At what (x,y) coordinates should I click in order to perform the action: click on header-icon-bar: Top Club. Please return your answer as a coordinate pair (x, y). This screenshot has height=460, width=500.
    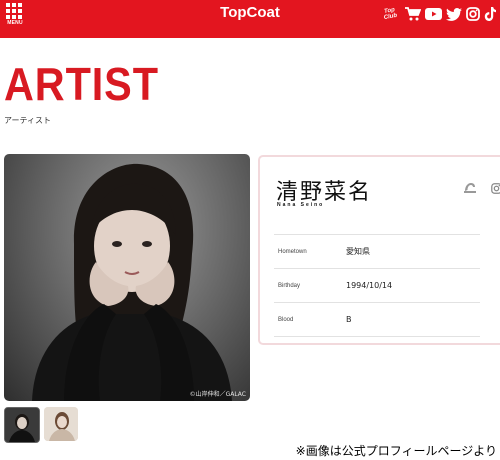
    Looking at the image, I should click on (435, 14).